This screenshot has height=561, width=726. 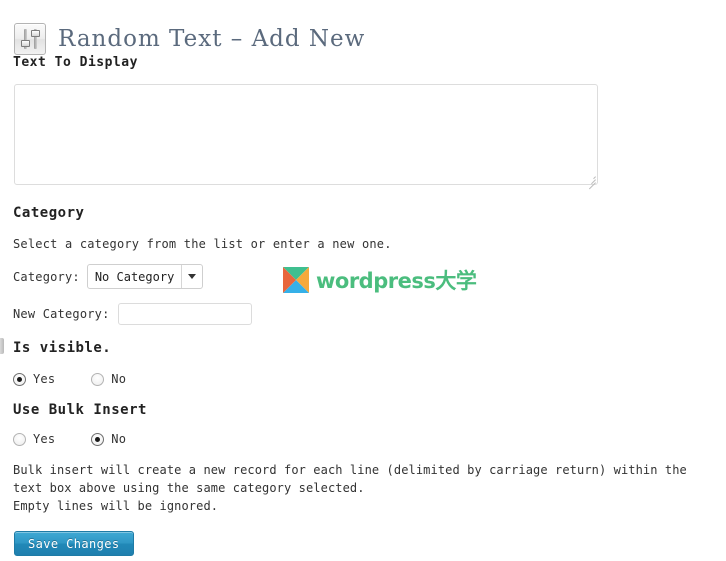 What do you see at coordinates (80, 410) in the screenshot?
I see `heading-use-bulk-insert: Use Bulk Insert` at bounding box center [80, 410].